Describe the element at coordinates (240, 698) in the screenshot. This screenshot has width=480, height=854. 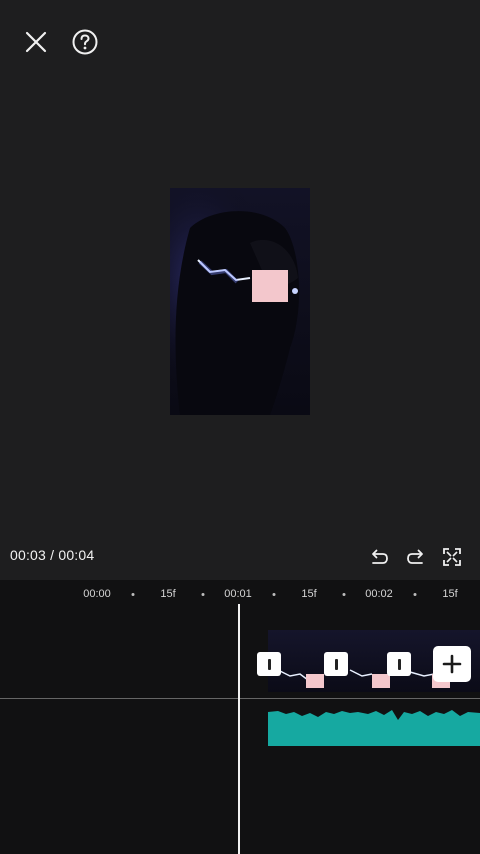
I see `track-divider` at that location.